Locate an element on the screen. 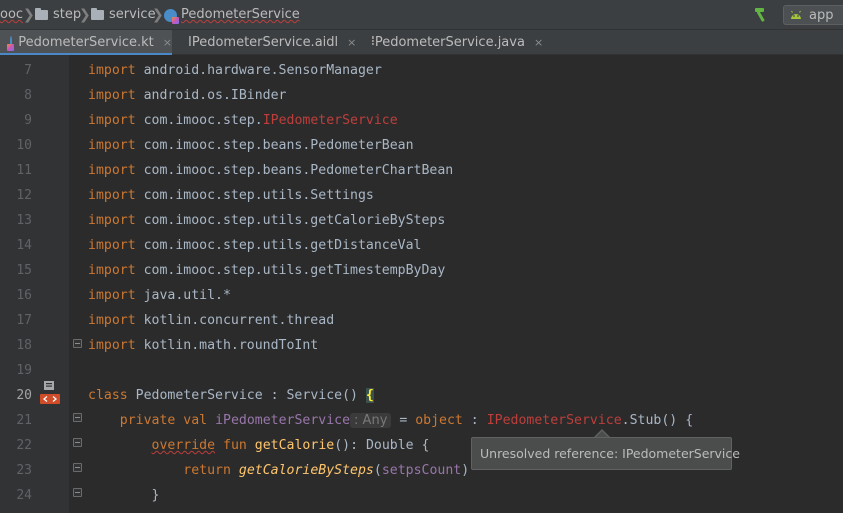  breadcrumb-label: step is located at coordinates (67, 14).